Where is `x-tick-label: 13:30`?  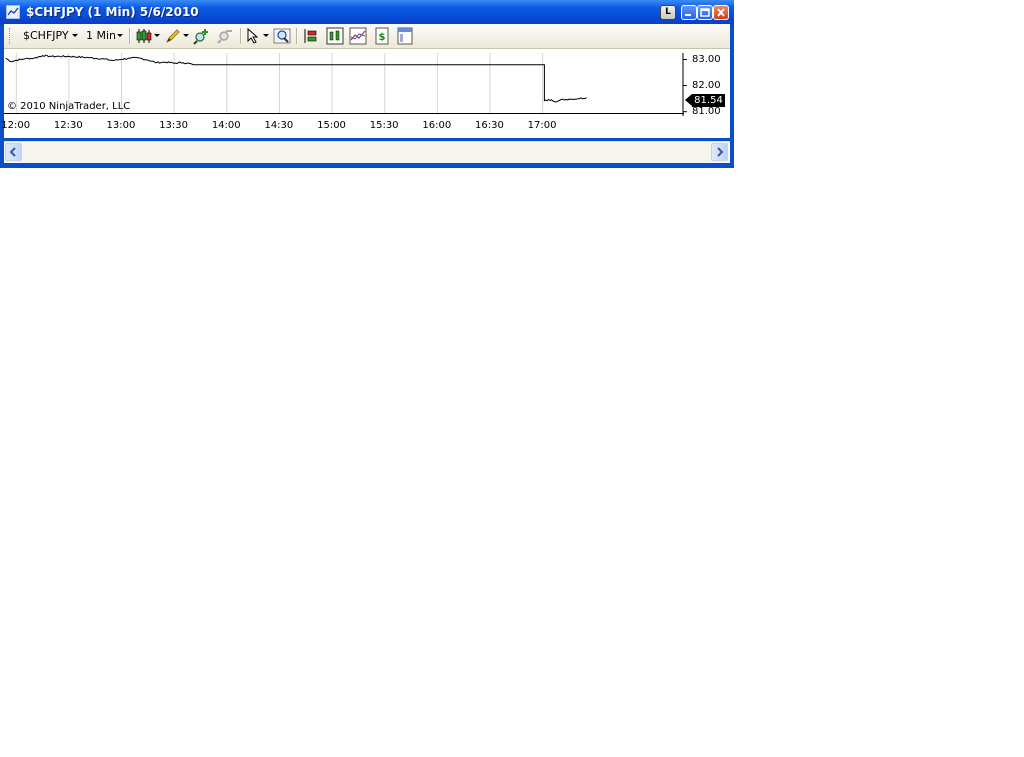 x-tick-label: 13:30 is located at coordinates (174, 125).